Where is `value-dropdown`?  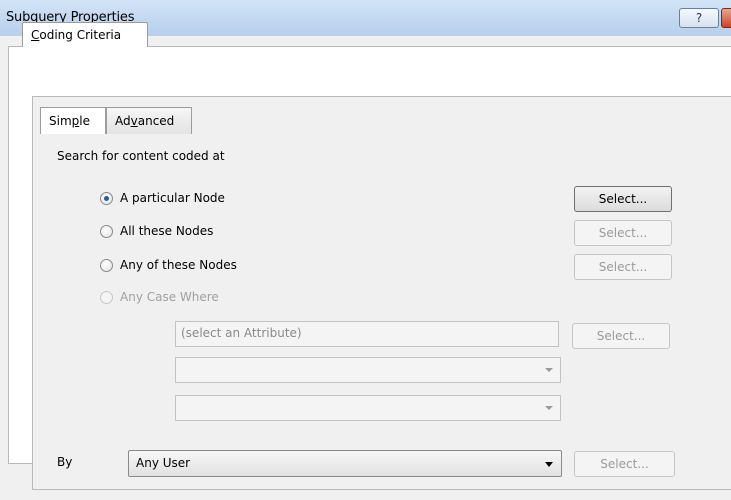 value-dropdown is located at coordinates (368, 408).